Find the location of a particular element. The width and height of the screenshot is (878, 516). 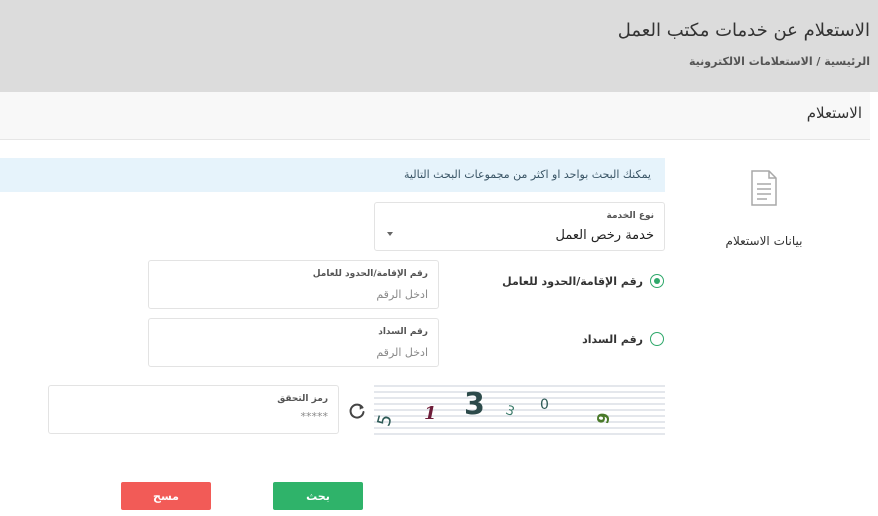

service-type-label: نوع الخدمة is located at coordinates (630, 216).